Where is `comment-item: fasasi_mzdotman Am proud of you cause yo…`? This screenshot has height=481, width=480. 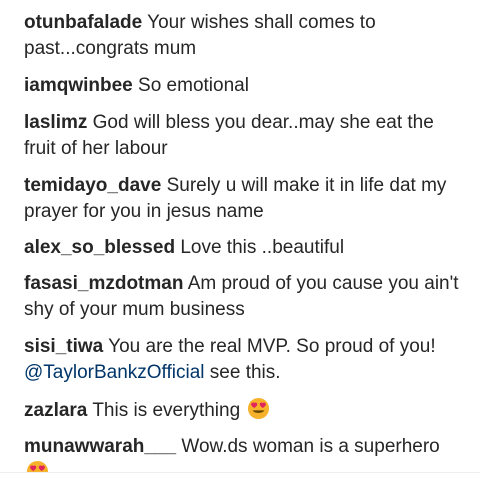
comment-item: fasasi_mzdotman Am proud of you cause yo… is located at coordinates (244, 296).